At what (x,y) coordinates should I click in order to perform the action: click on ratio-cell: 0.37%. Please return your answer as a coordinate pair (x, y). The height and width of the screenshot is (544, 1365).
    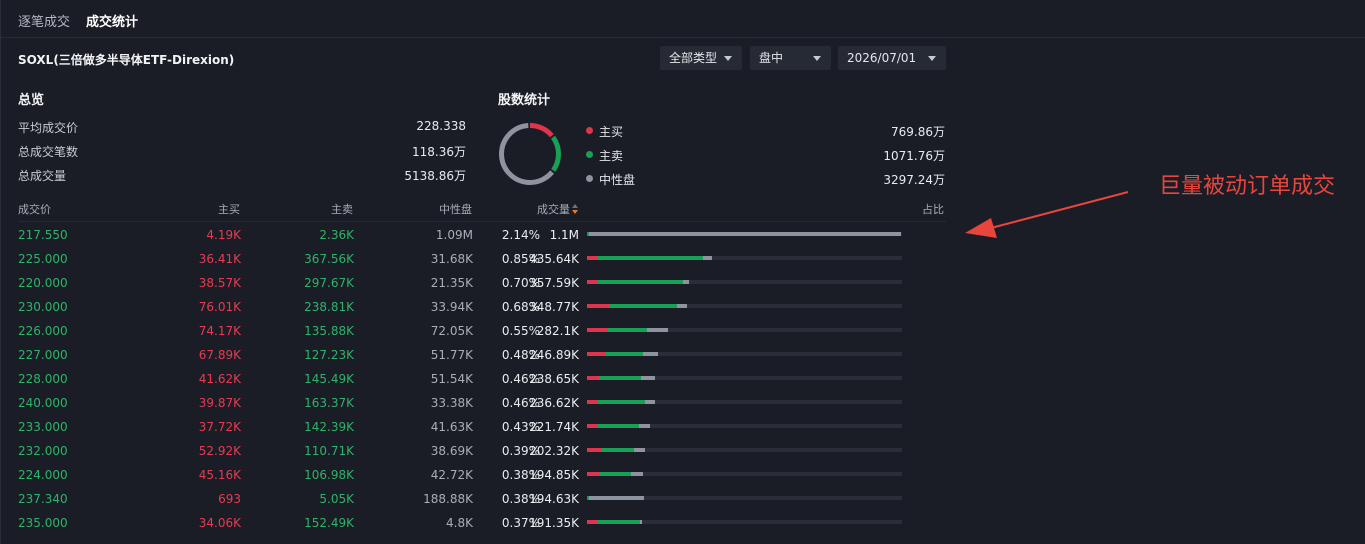
    Looking at the image, I should click on (520, 523).